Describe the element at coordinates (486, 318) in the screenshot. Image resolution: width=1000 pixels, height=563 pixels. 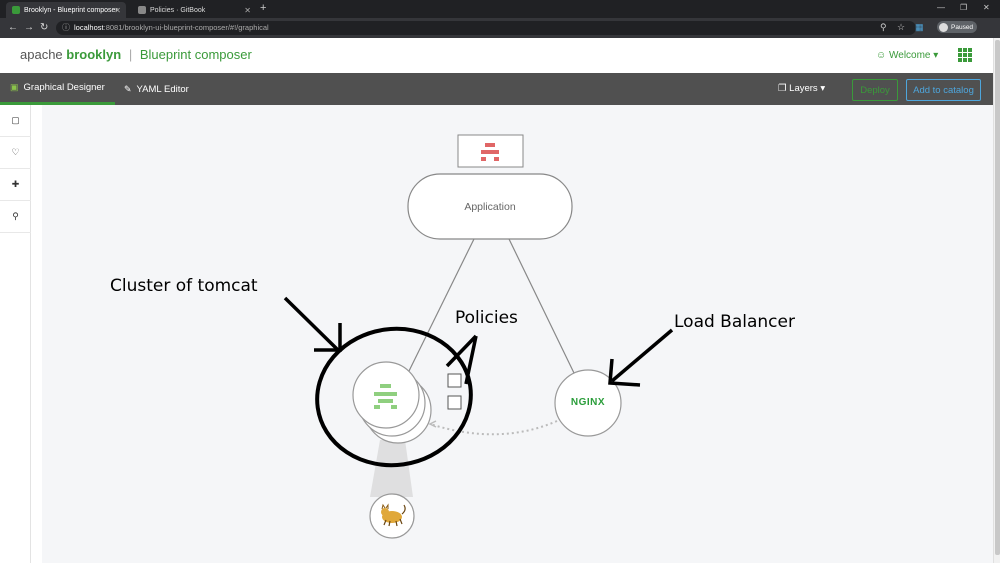
I see `annotation-policies-text: Policies` at that location.